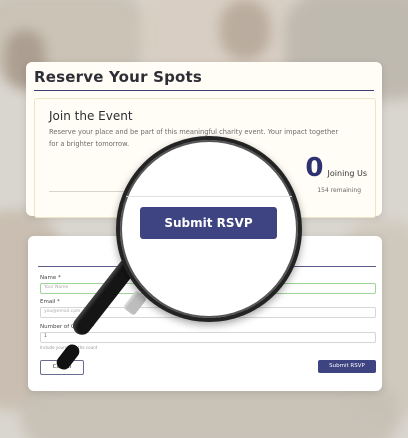 This screenshot has height=438, width=408. Describe the element at coordinates (204, 90) in the screenshot. I see `title-divider` at that location.